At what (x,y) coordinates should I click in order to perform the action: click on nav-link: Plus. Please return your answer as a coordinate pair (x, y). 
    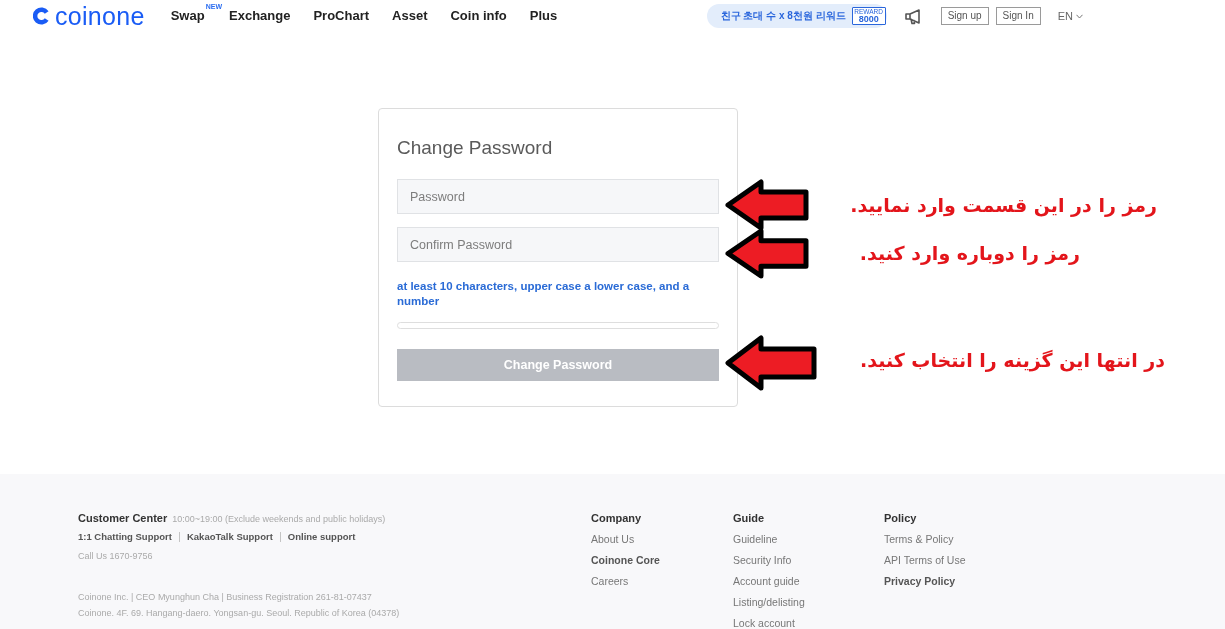
    Looking at the image, I should click on (543, 16).